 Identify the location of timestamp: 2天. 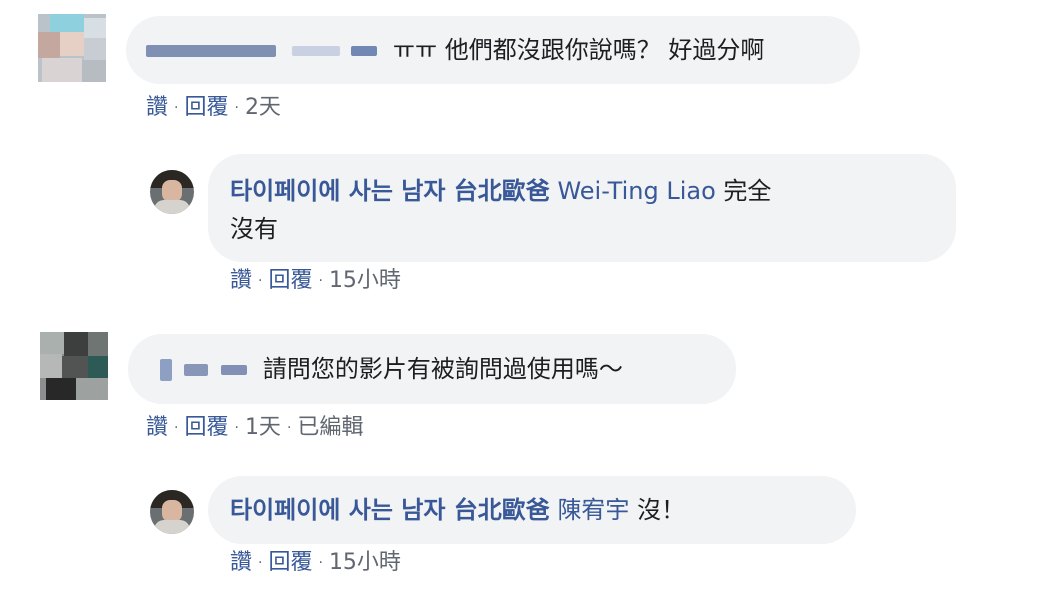
(263, 107).